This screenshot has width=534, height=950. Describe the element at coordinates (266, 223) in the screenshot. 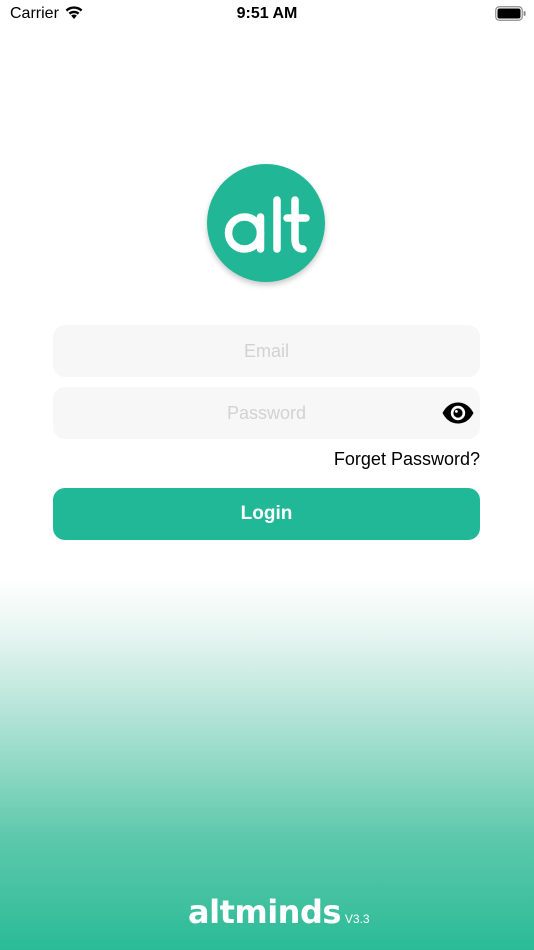

I see `app-logo` at that location.